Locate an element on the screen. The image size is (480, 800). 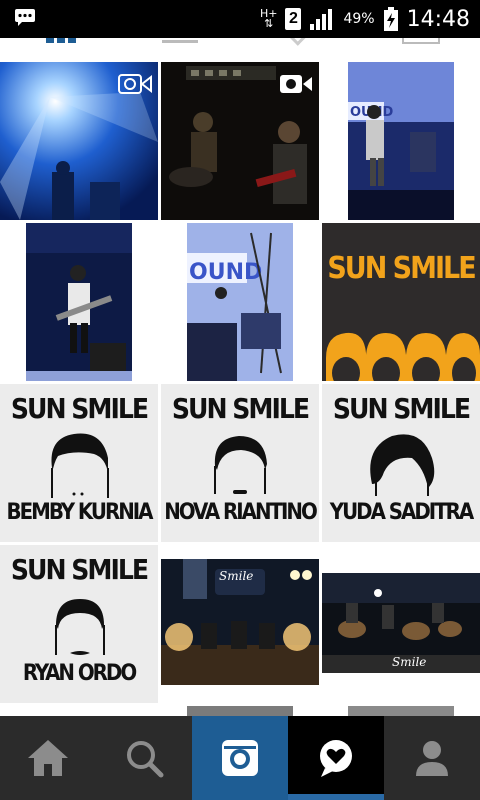
sunsmile-banner-art is located at coordinates (401, 302).